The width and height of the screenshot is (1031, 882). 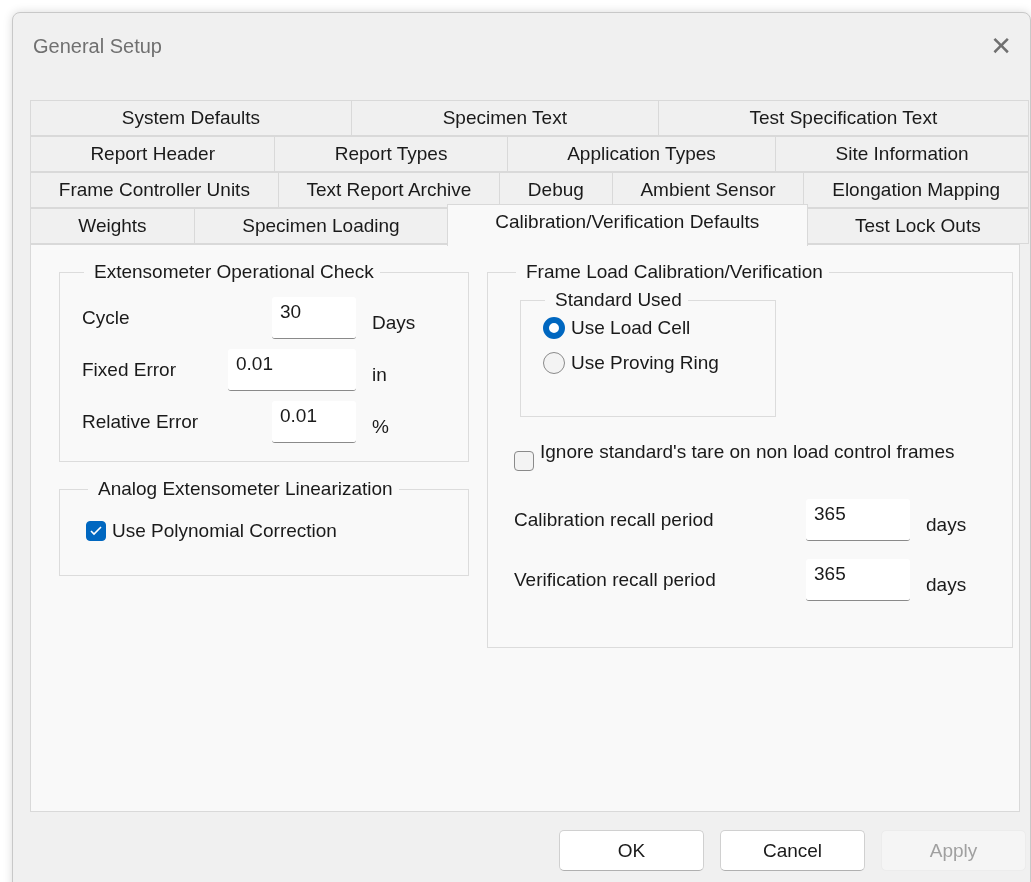 What do you see at coordinates (747, 452) in the screenshot?
I see `checkbox-label: Ignore standard's tare on non load control frames` at bounding box center [747, 452].